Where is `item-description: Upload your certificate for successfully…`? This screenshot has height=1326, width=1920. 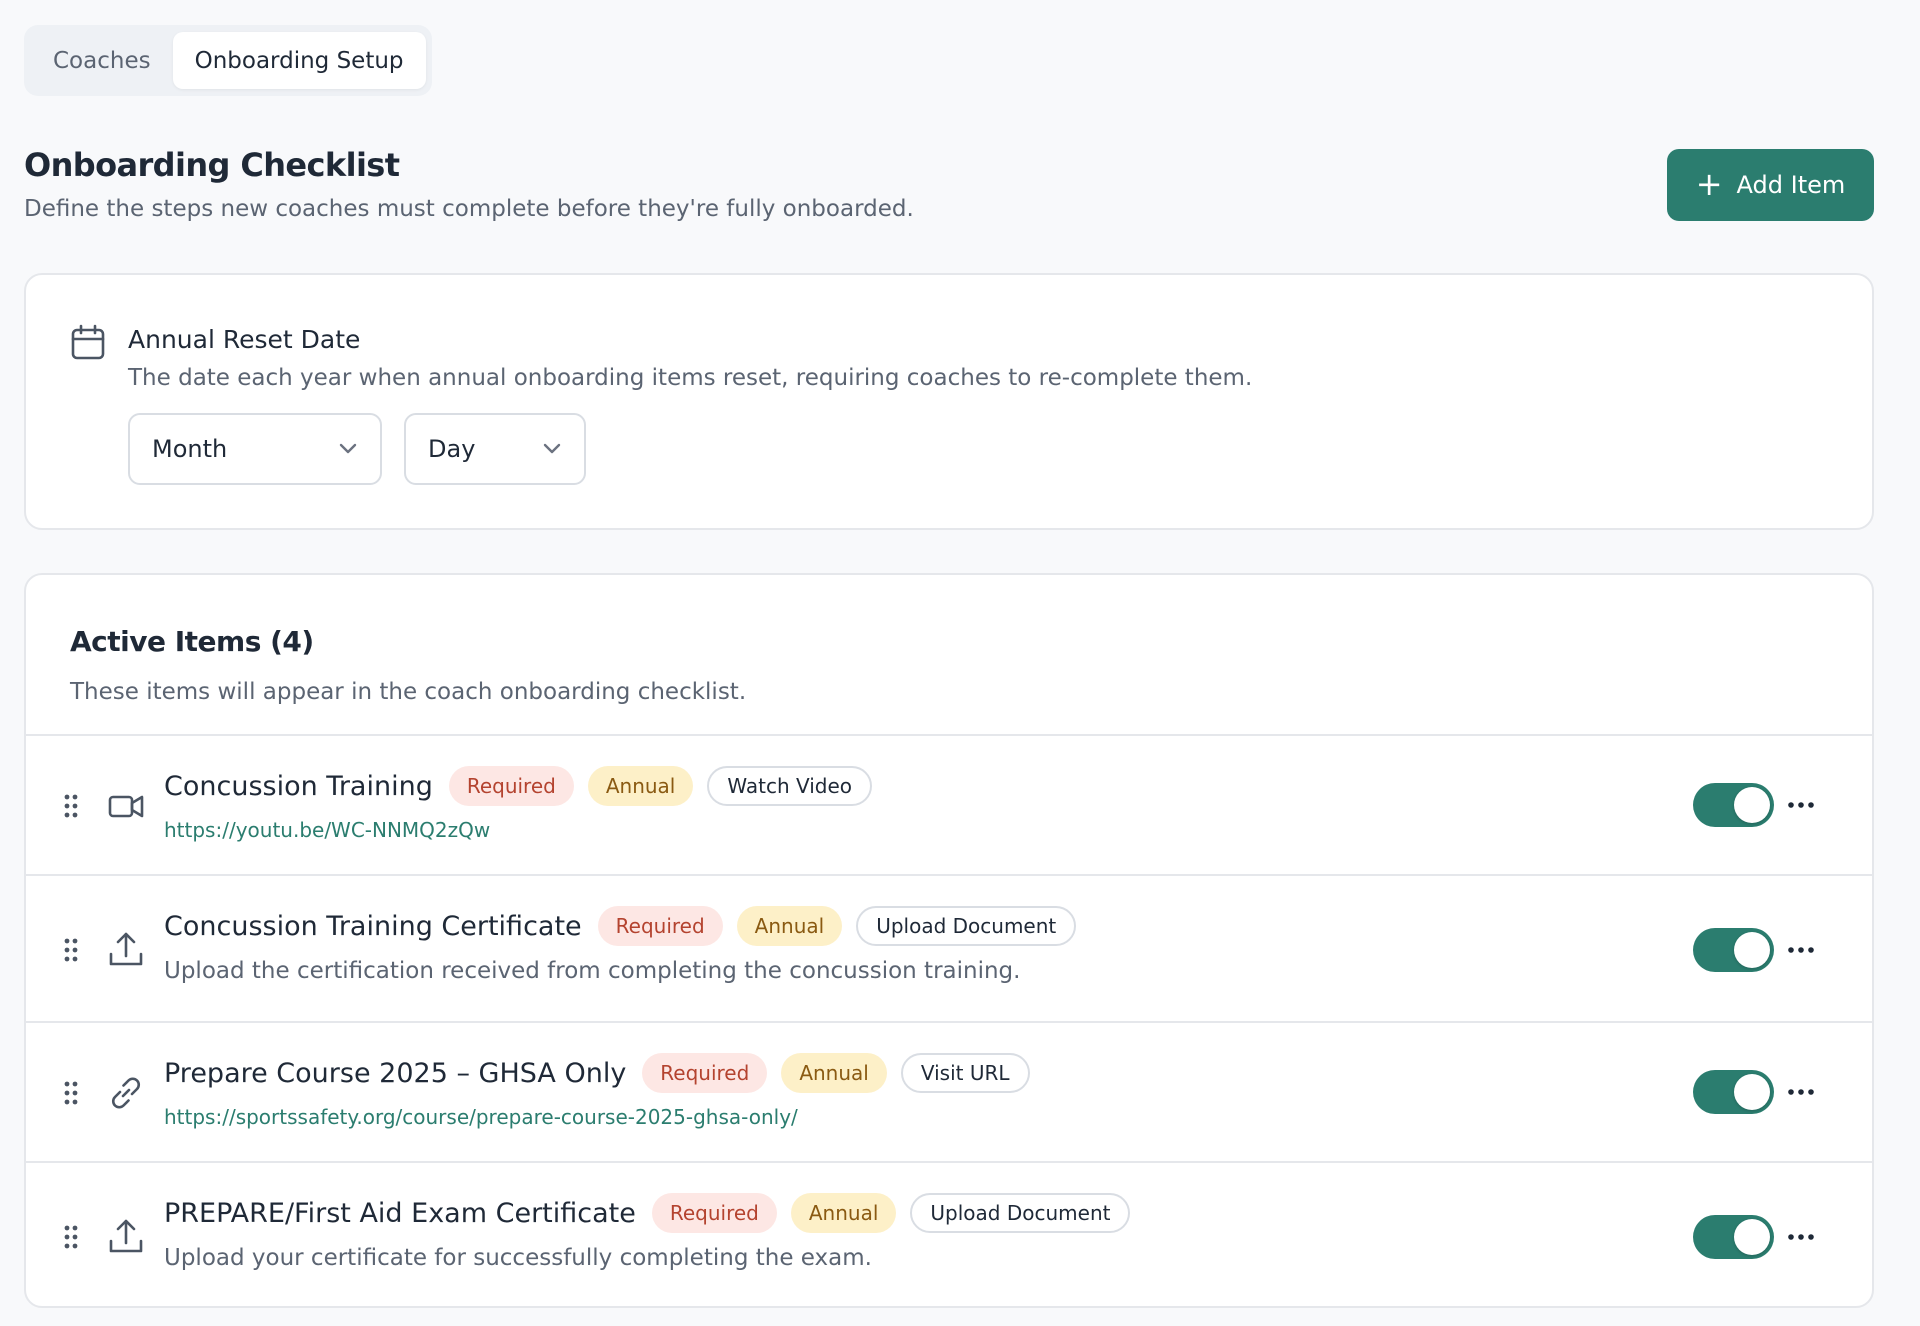
item-description: Upload your certificate for successfully… is located at coordinates (518, 1258).